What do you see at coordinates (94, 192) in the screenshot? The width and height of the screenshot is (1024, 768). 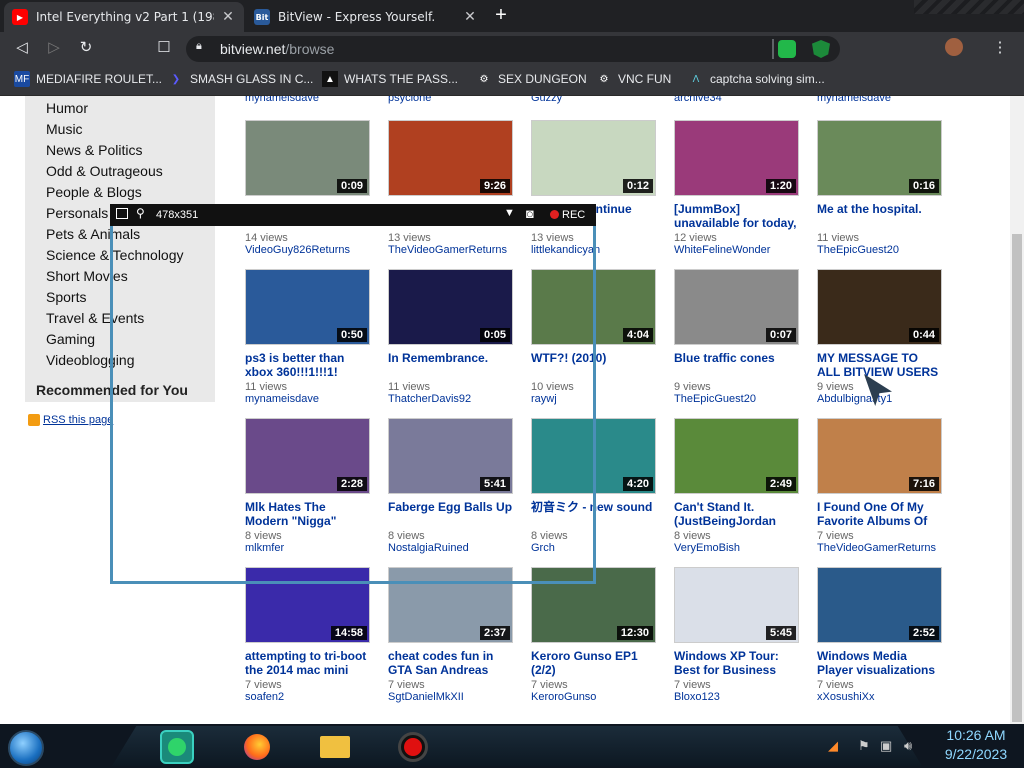 I see `category-link: People & Blogs` at bounding box center [94, 192].